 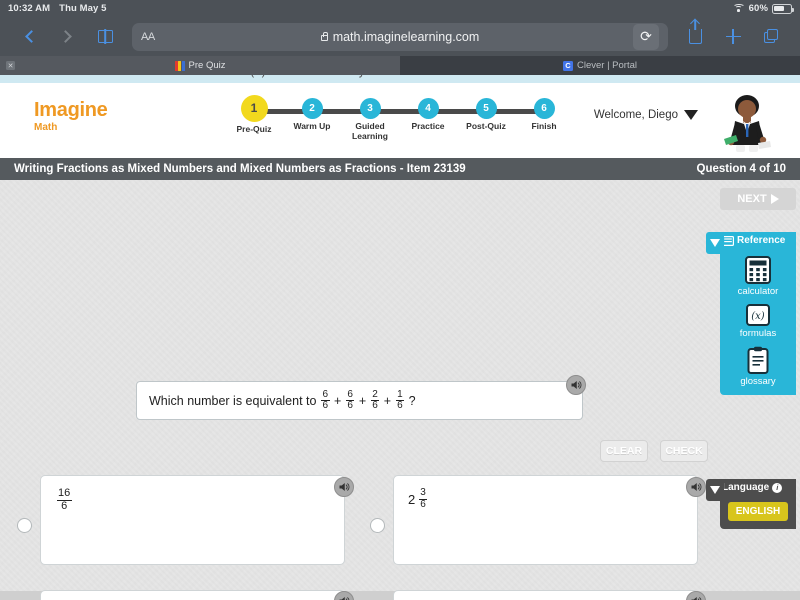 What do you see at coordinates (192, 520) in the screenshot?
I see `option-a: 16 6` at bounding box center [192, 520].